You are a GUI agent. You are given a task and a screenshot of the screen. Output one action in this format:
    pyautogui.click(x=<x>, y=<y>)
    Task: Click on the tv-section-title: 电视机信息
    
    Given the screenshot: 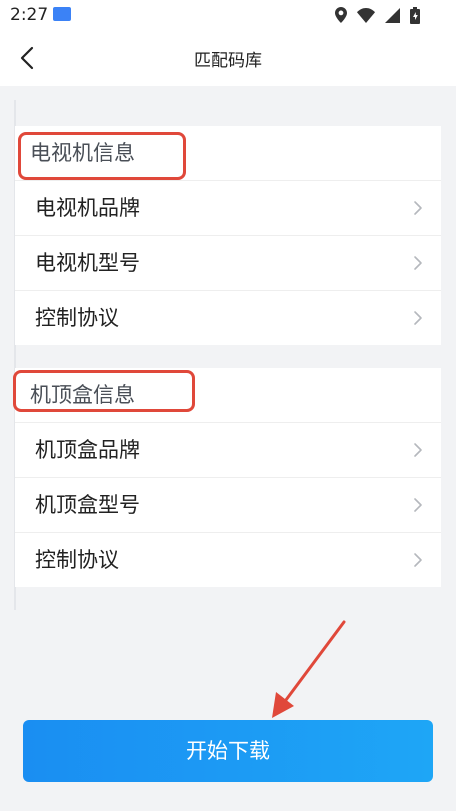 What is the action you would take?
    pyautogui.click(x=228, y=153)
    